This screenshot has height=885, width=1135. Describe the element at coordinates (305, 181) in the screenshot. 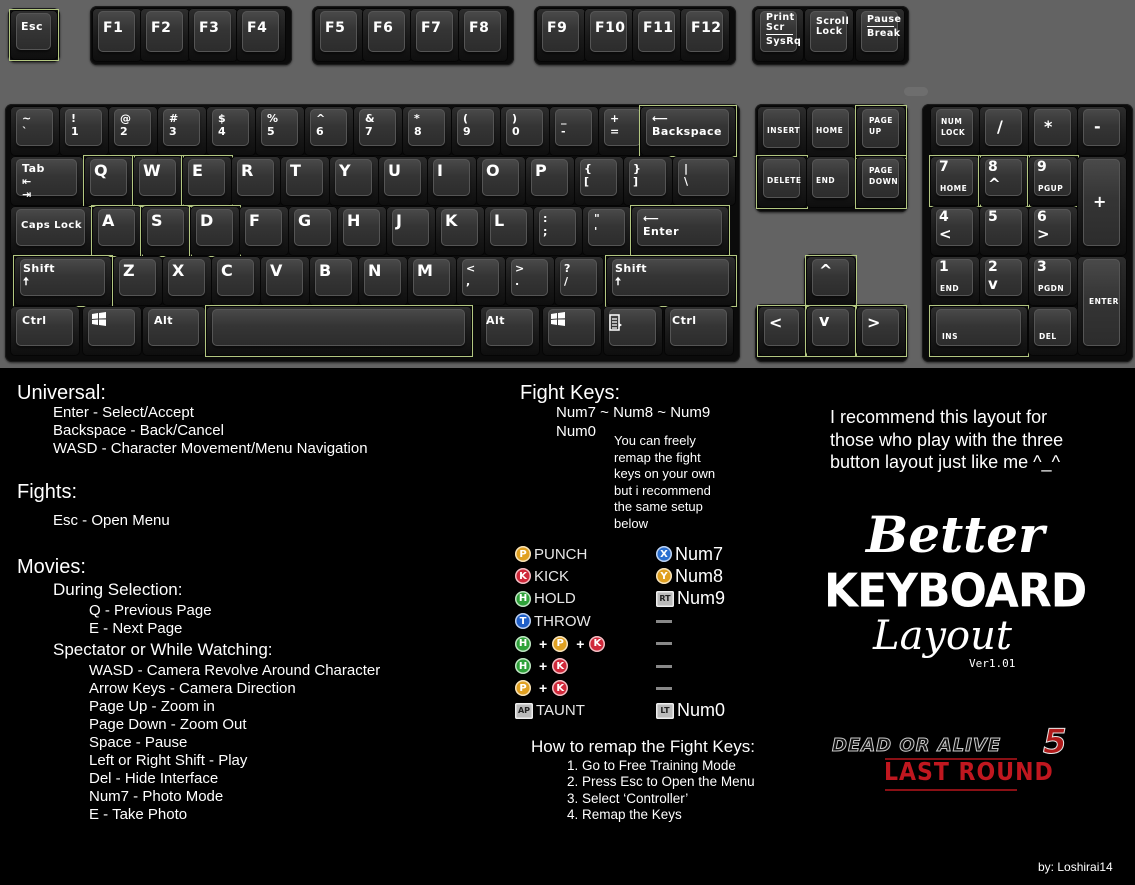

I see `key-t: T` at that location.